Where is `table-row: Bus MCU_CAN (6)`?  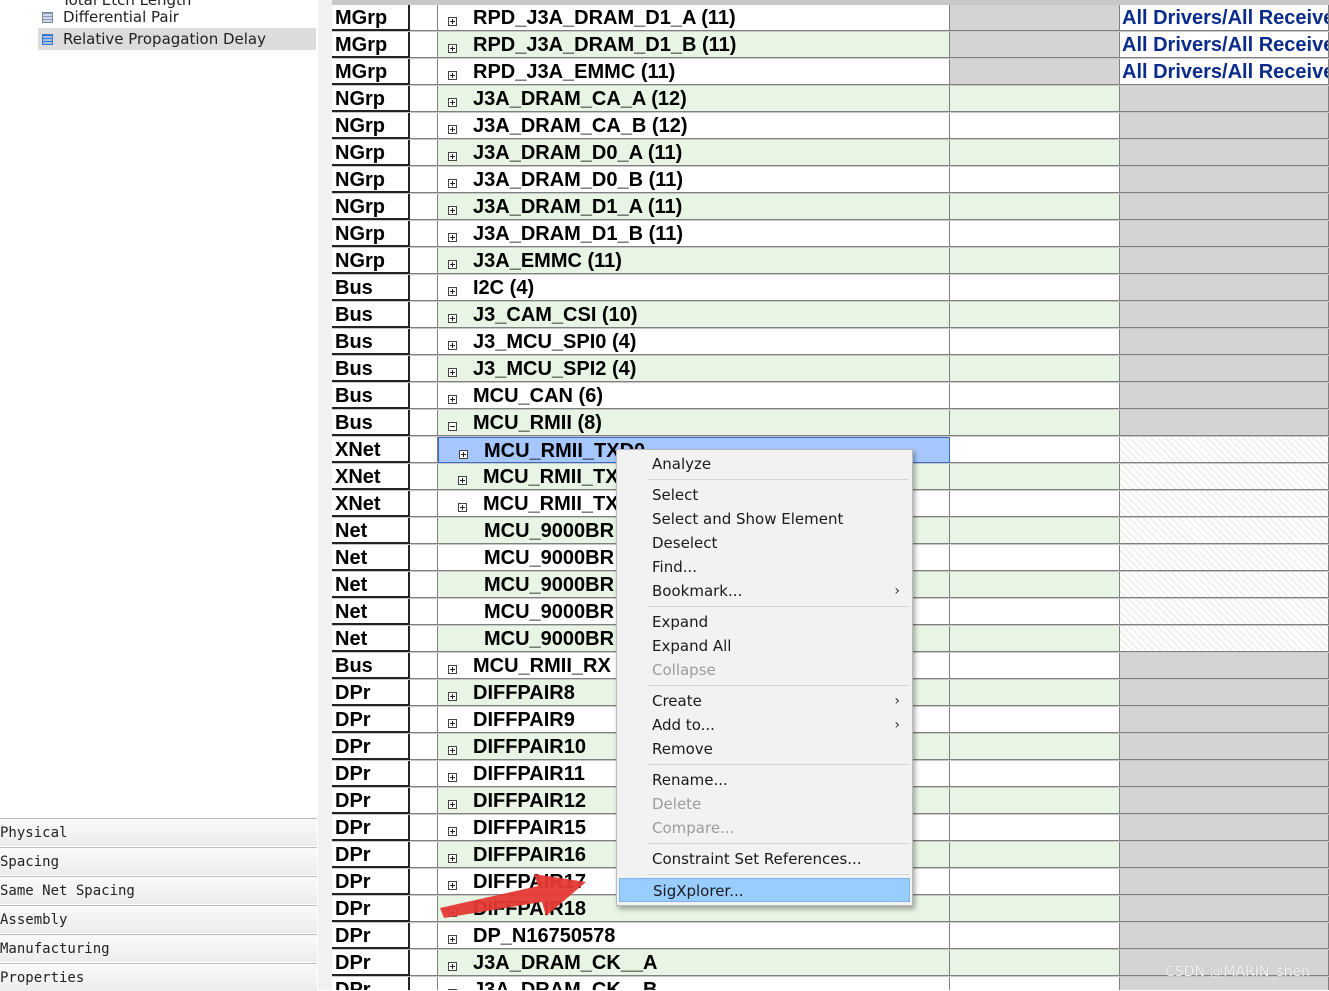 table-row: Bus MCU_CAN (6) is located at coordinates (830, 396).